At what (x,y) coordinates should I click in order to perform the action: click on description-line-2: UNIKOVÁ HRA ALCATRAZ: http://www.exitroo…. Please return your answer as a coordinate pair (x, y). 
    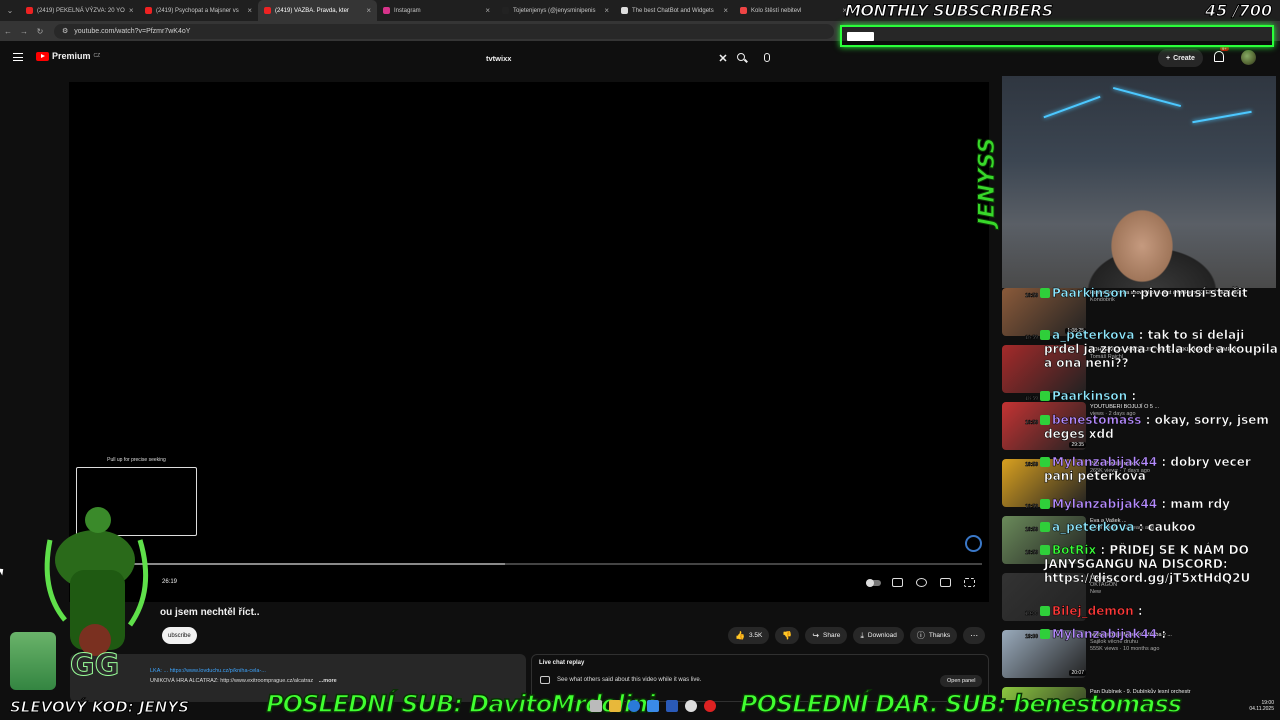
    Looking at the image, I should click on (243, 681).